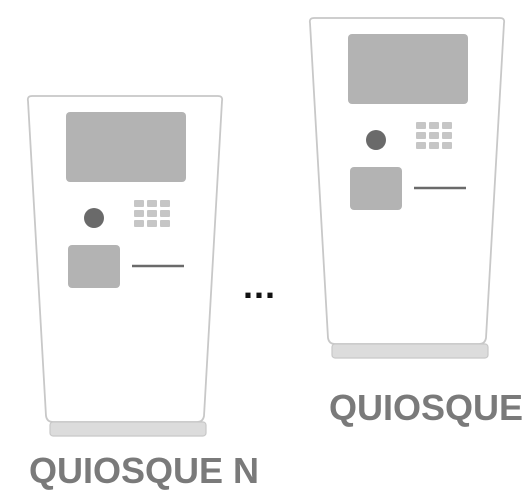 The image size is (527, 499). I want to click on kiosk-n-label: QUIOSQUE N, so click(144, 470).